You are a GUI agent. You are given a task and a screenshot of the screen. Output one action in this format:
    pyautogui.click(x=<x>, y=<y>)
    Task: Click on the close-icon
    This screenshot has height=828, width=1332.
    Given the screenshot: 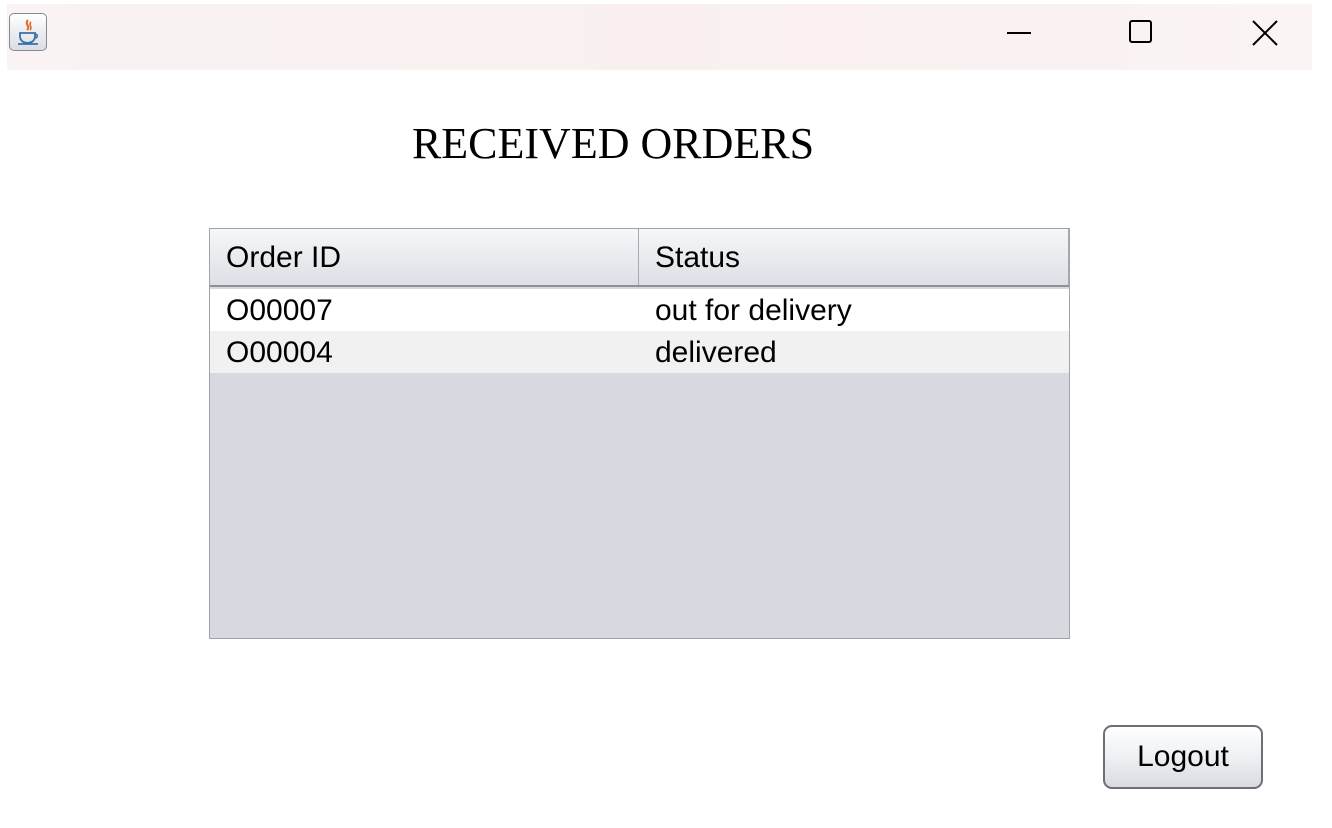 What is the action you would take?
    pyautogui.click(x=1265, y=33)
    